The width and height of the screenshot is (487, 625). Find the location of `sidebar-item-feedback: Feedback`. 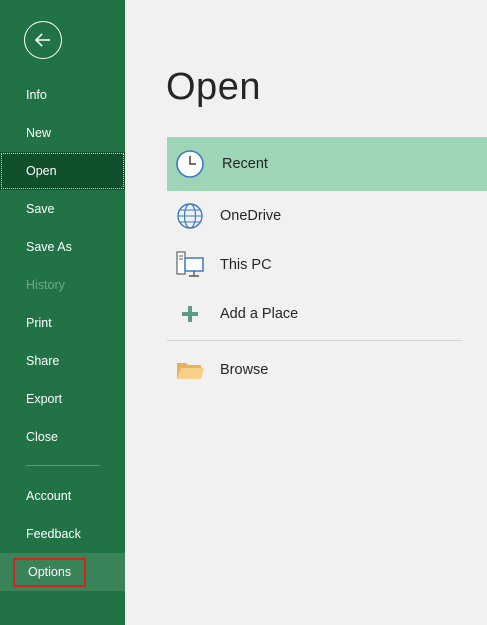

sidebar-item-feedback: Feedback is located at coordinates (62, 534).